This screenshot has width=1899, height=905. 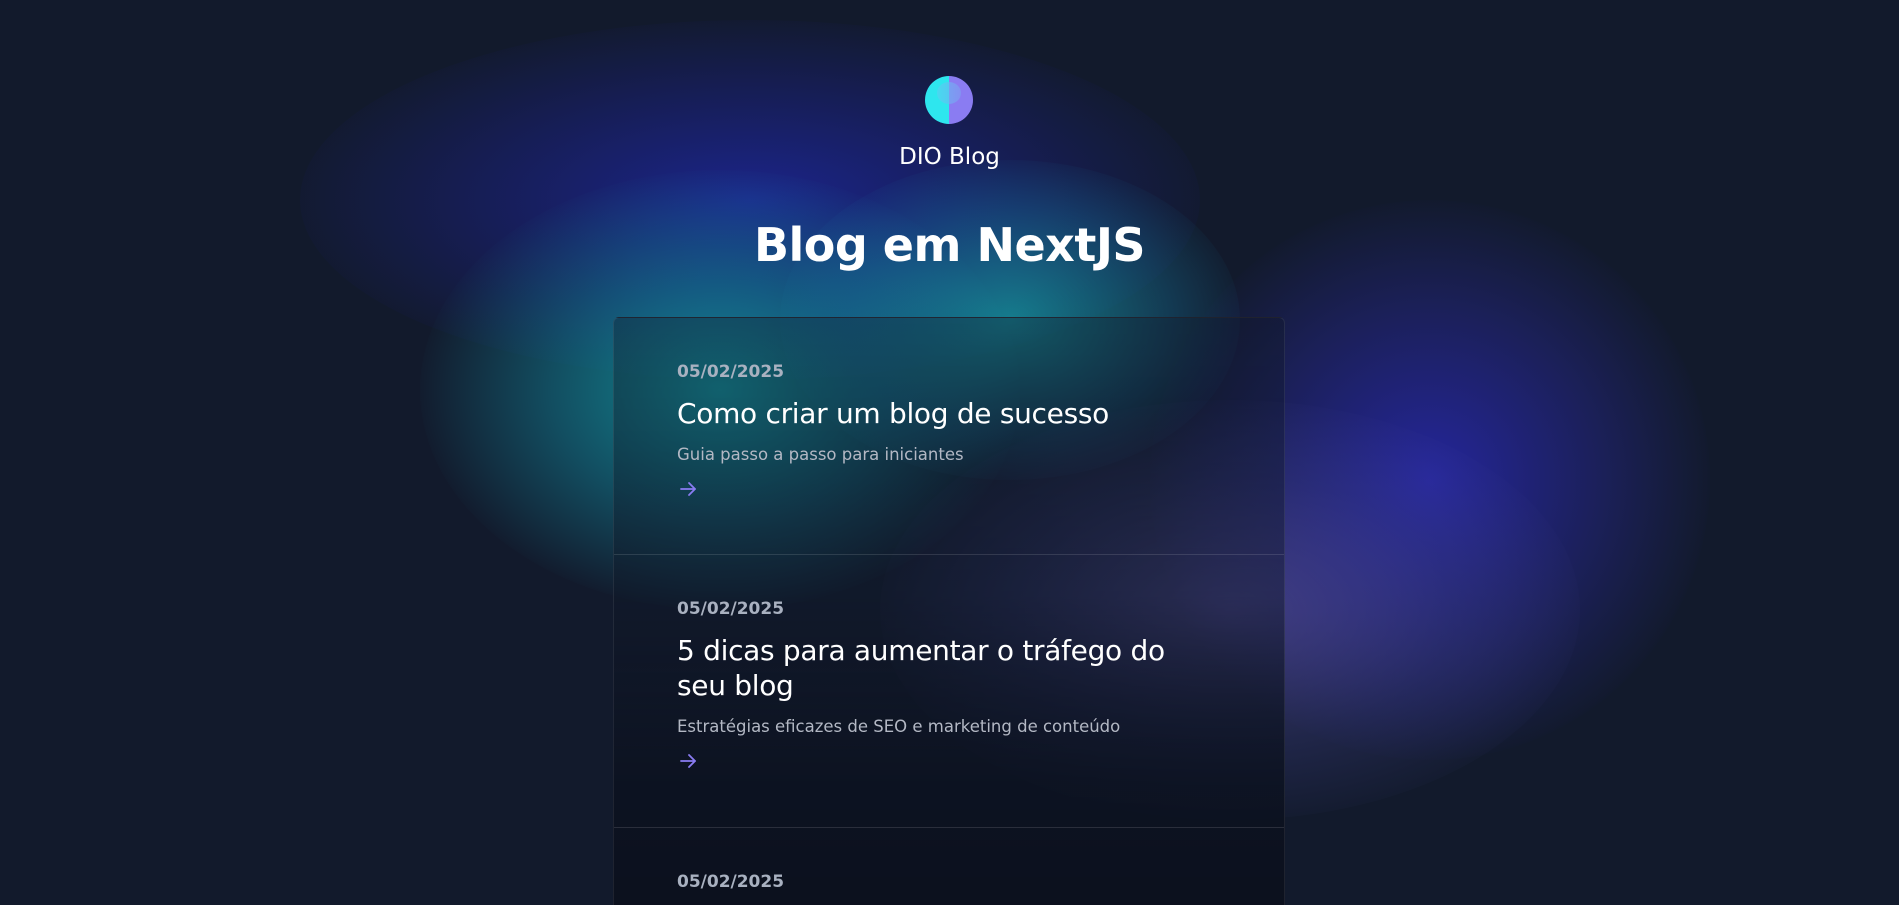 I want to click on post-card: 05/02/2025, so click(x=949, y=866).